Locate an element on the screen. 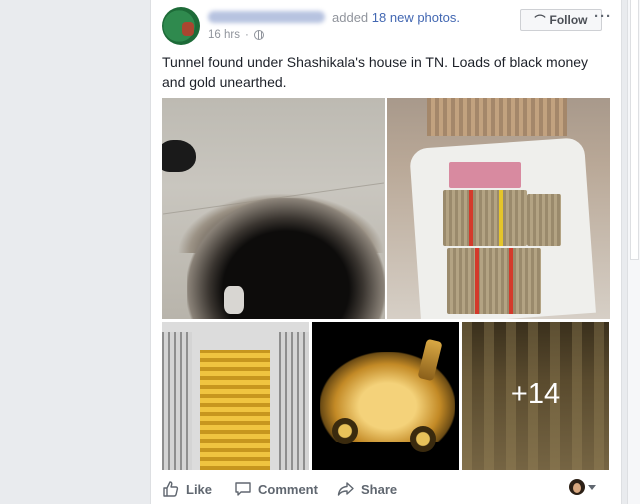  right-column-panel is located at coordinates (634, 130).